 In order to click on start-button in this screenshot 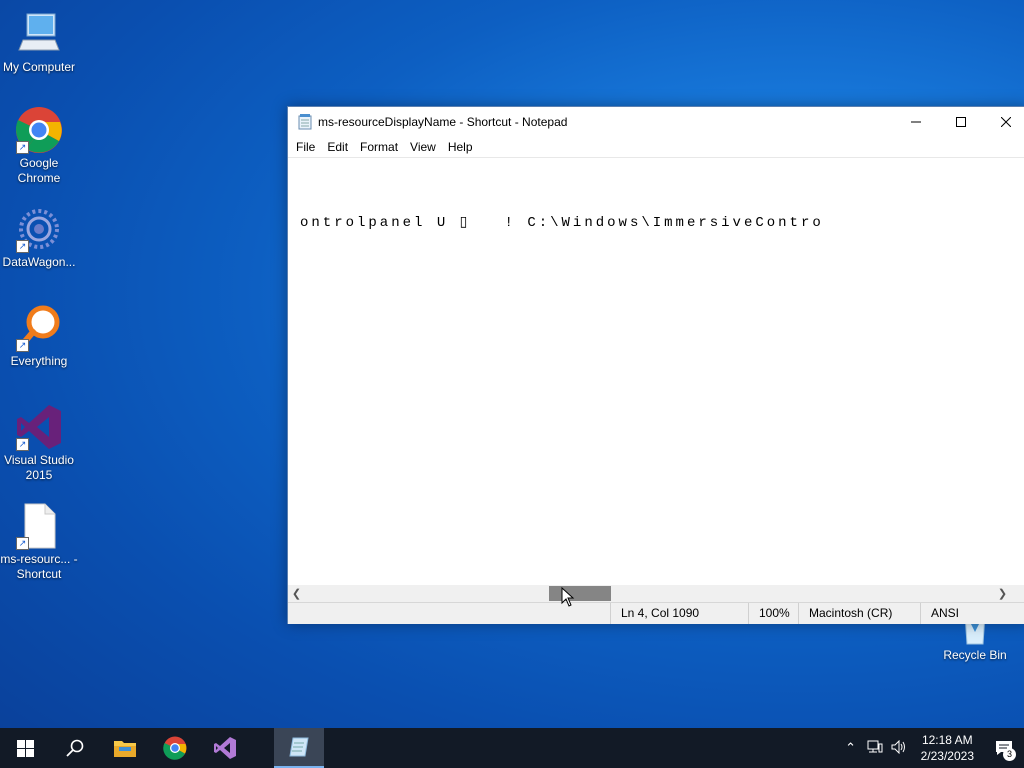, I will do `click(25, 748)`.